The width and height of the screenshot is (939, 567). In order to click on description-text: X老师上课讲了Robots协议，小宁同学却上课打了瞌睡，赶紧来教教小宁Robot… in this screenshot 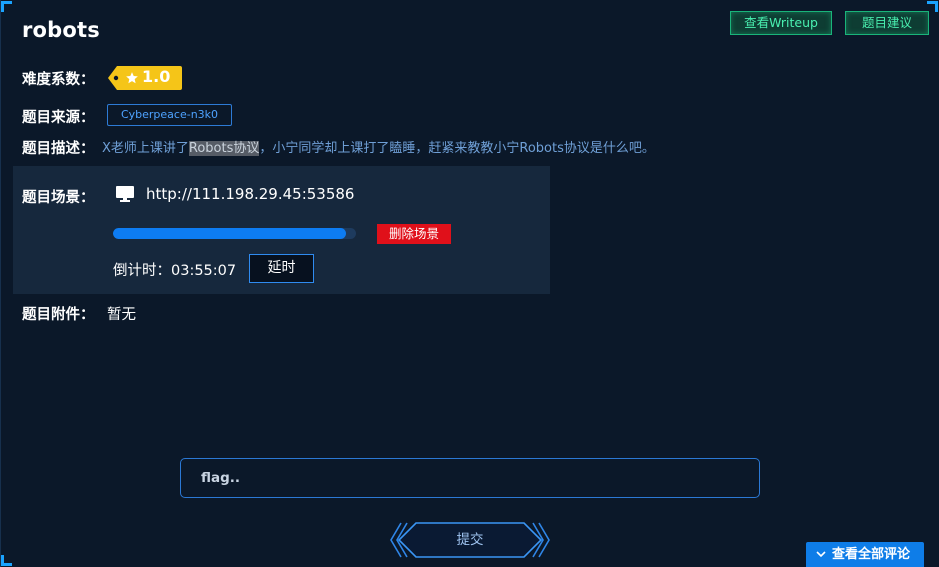, I will do `click(378, 146)`.